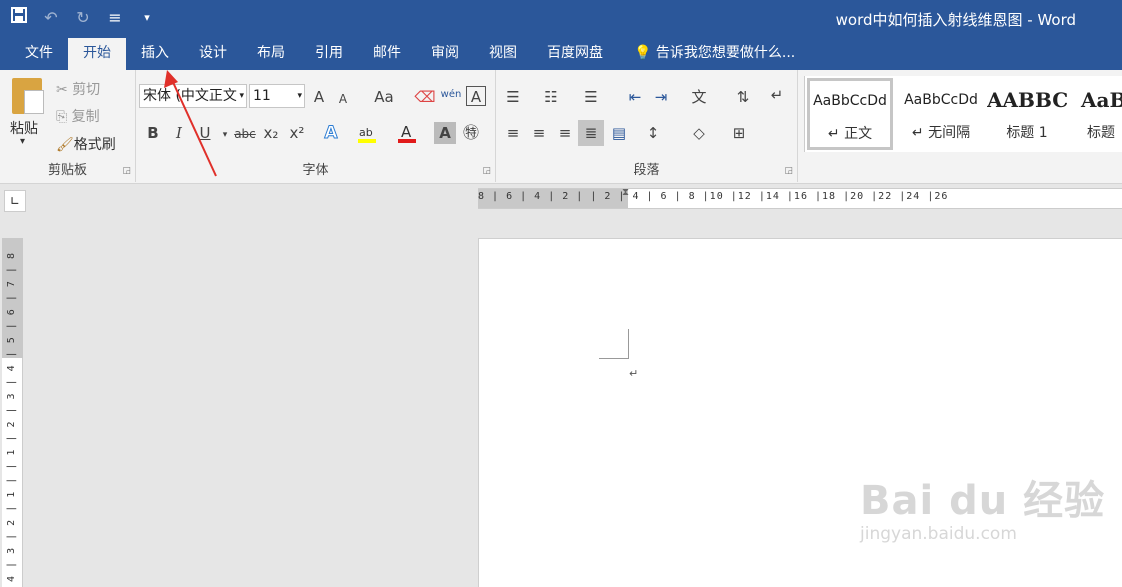 The width and height of the screenshot is (1122, 587). Describe the element at coordinates (245, 134) in the screenshot. I see `strikethrough-button: abc` at that location.